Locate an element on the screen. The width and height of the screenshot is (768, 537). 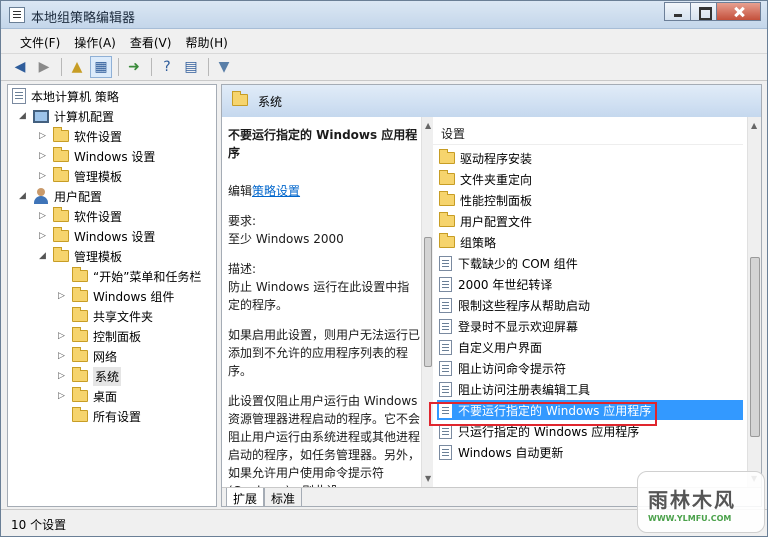
list-item-folder: 用户配置文件 is located at coordinates (590, 221).